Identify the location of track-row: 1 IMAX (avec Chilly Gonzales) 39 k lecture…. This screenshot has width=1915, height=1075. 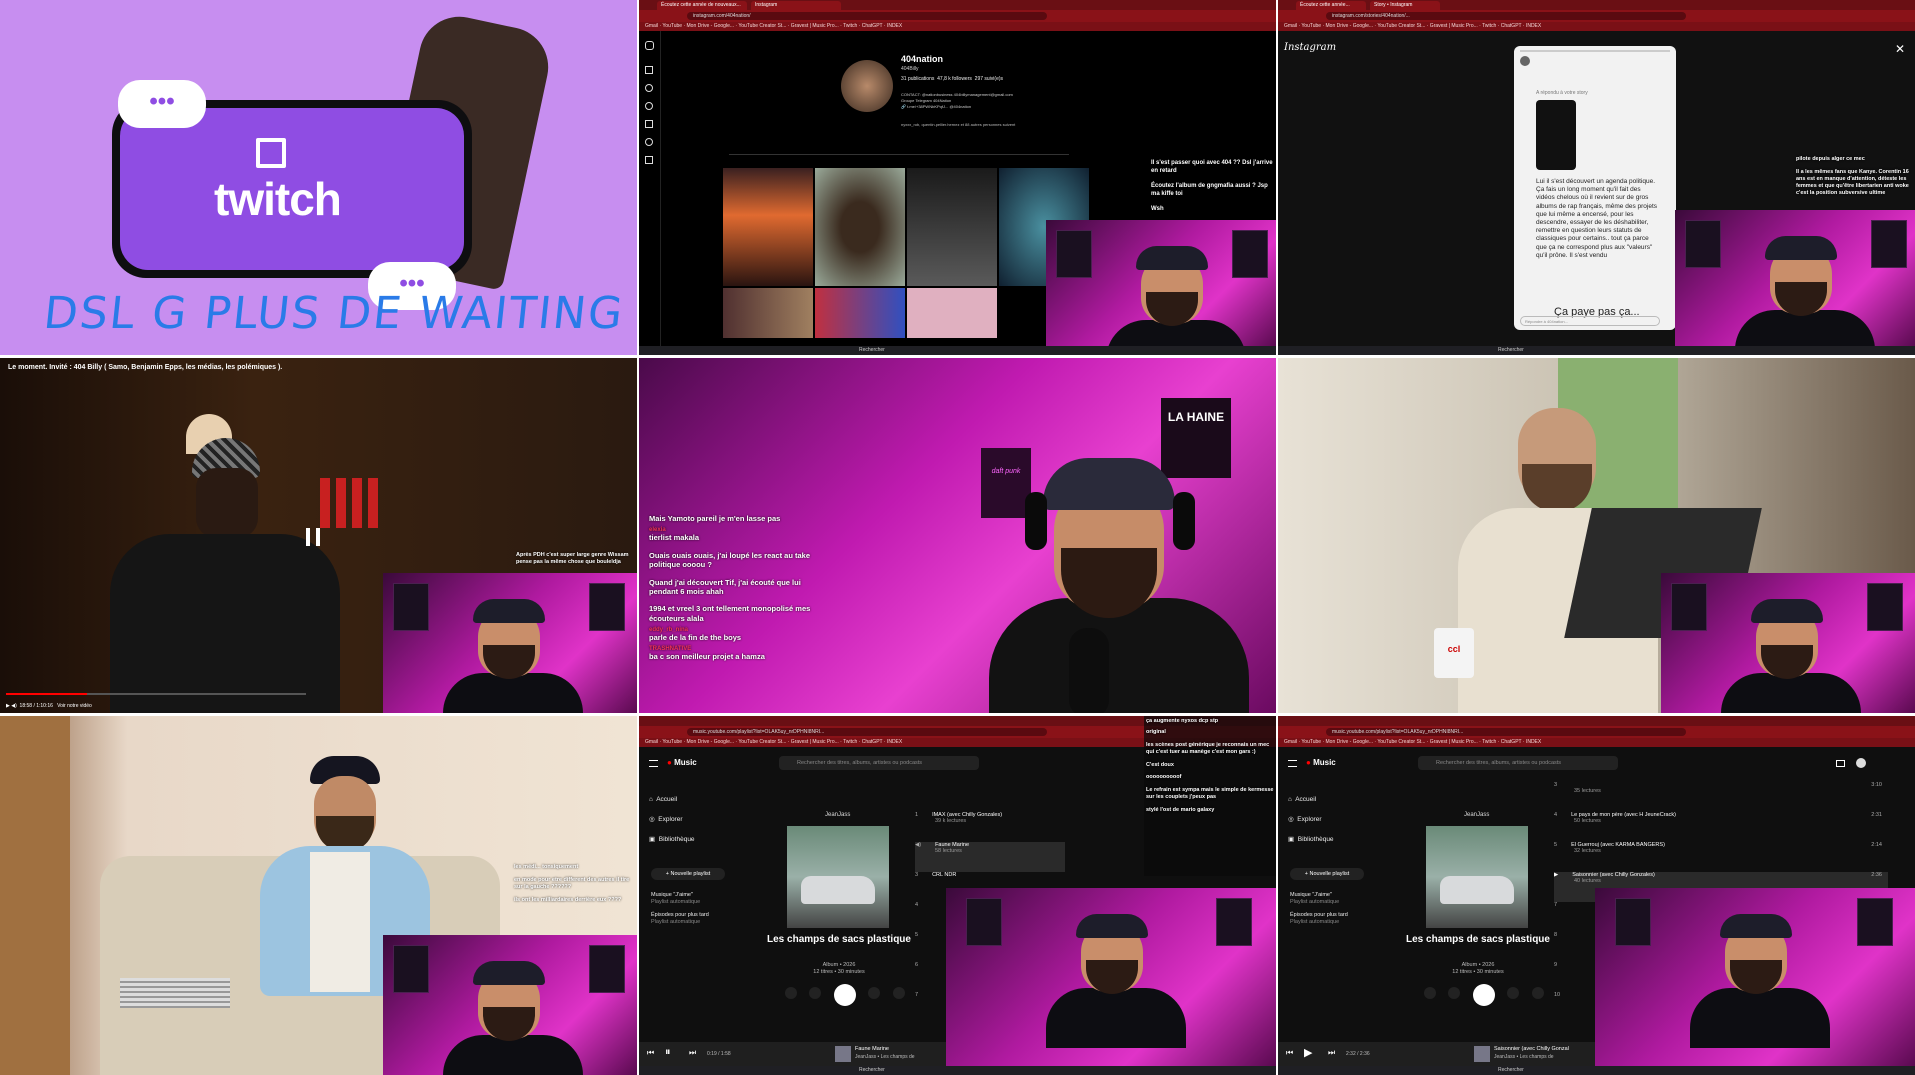
(990, 827).